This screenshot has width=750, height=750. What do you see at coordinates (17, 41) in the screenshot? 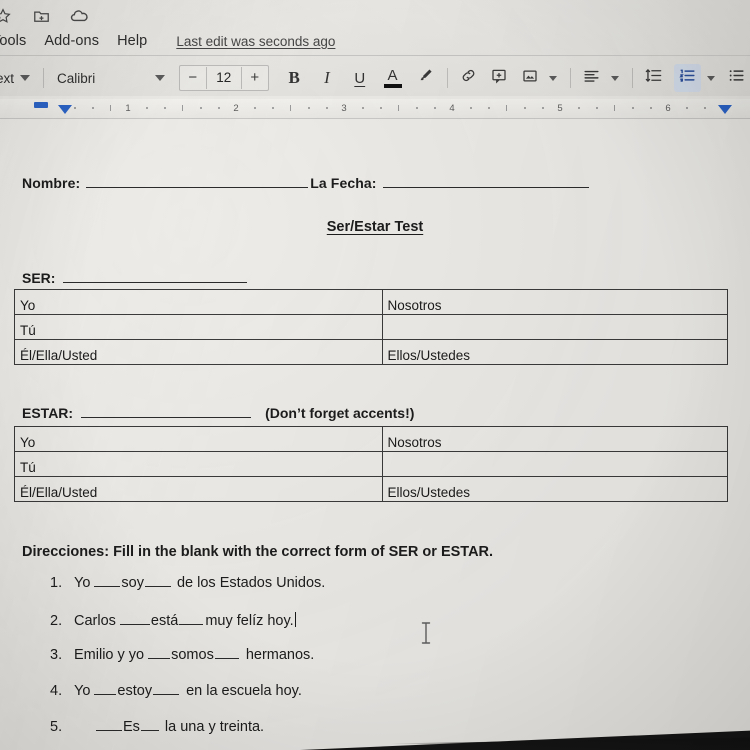
I see `menu-item-tools: Tools` at bounding box center [17, 41].